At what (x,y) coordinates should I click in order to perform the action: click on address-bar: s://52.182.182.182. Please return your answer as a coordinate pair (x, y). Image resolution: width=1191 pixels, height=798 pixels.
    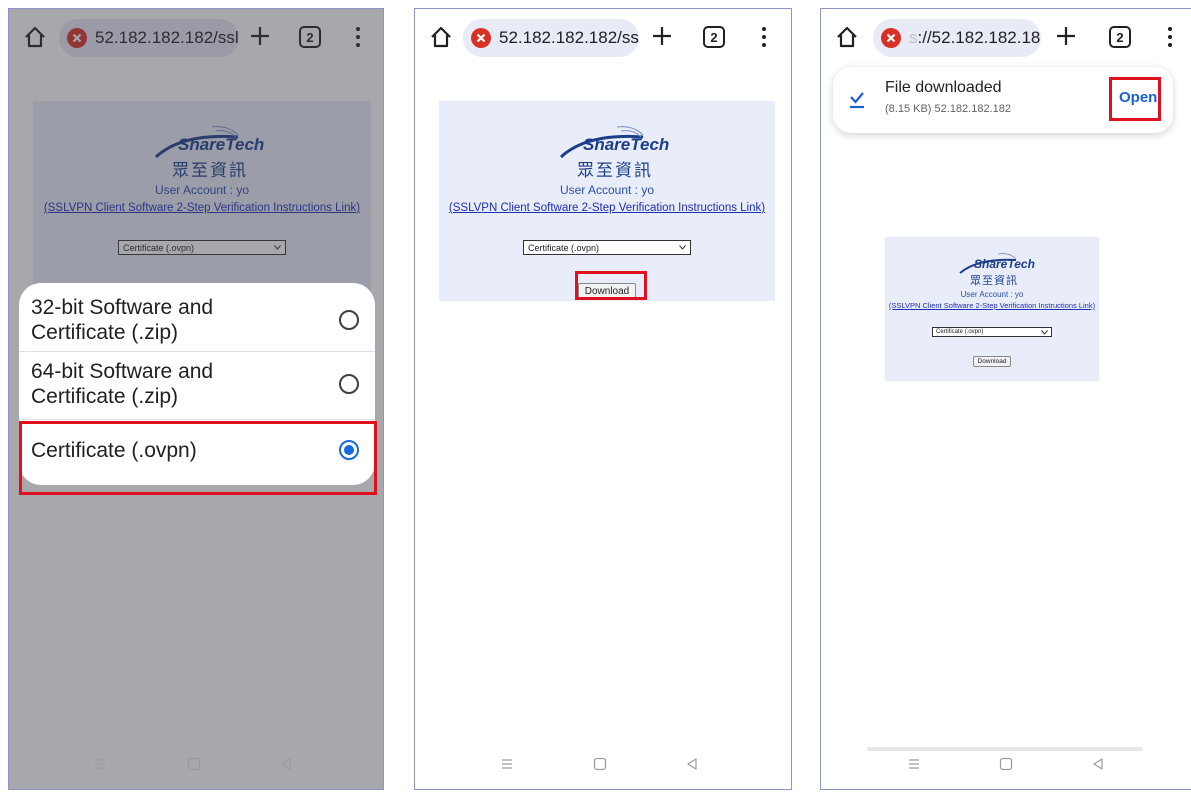
    Looking at the image, I should click on (957, 38).